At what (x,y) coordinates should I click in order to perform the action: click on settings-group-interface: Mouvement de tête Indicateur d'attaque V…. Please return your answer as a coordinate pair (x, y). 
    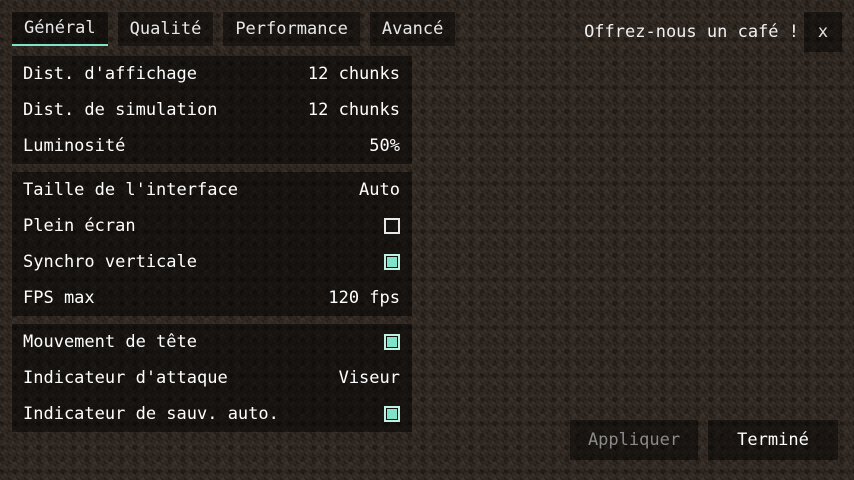
    Looking at the image, I should click on (212, 378).